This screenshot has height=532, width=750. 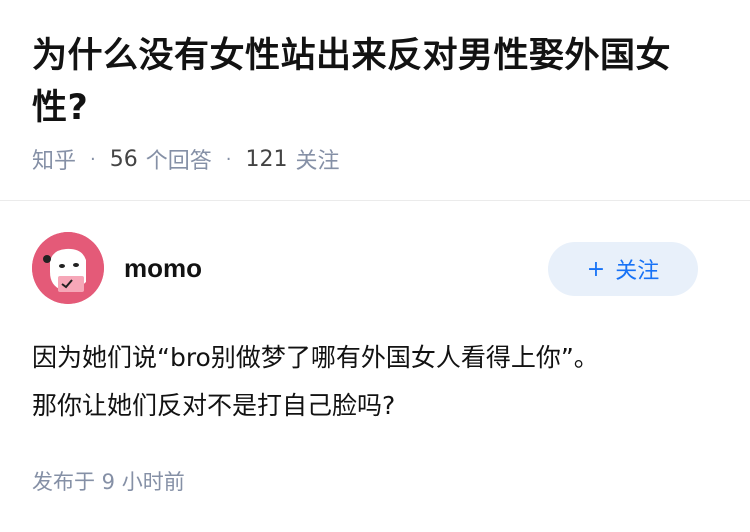 What do you see at coordinates (123, 159) in the screenshot?
I see `answer-count: 56` at bounding box center [123, 159].